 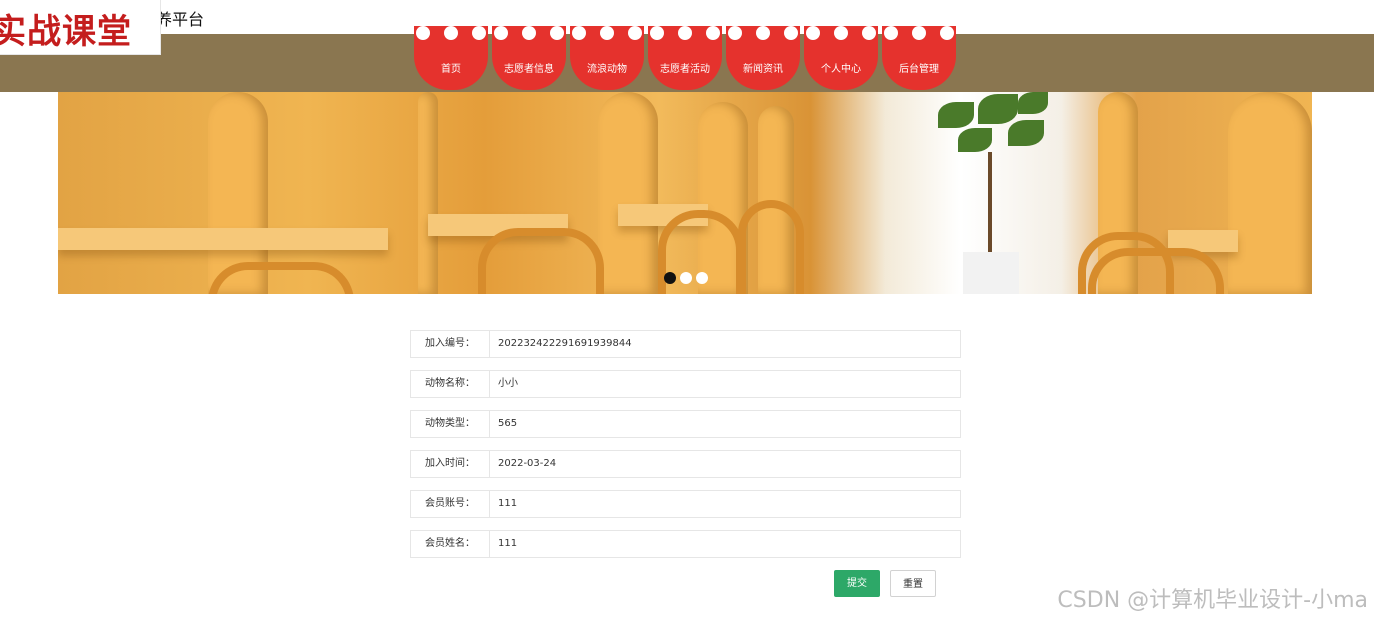 I want to click on brand-logo: 实战课堂, so click(x=80, y=27).